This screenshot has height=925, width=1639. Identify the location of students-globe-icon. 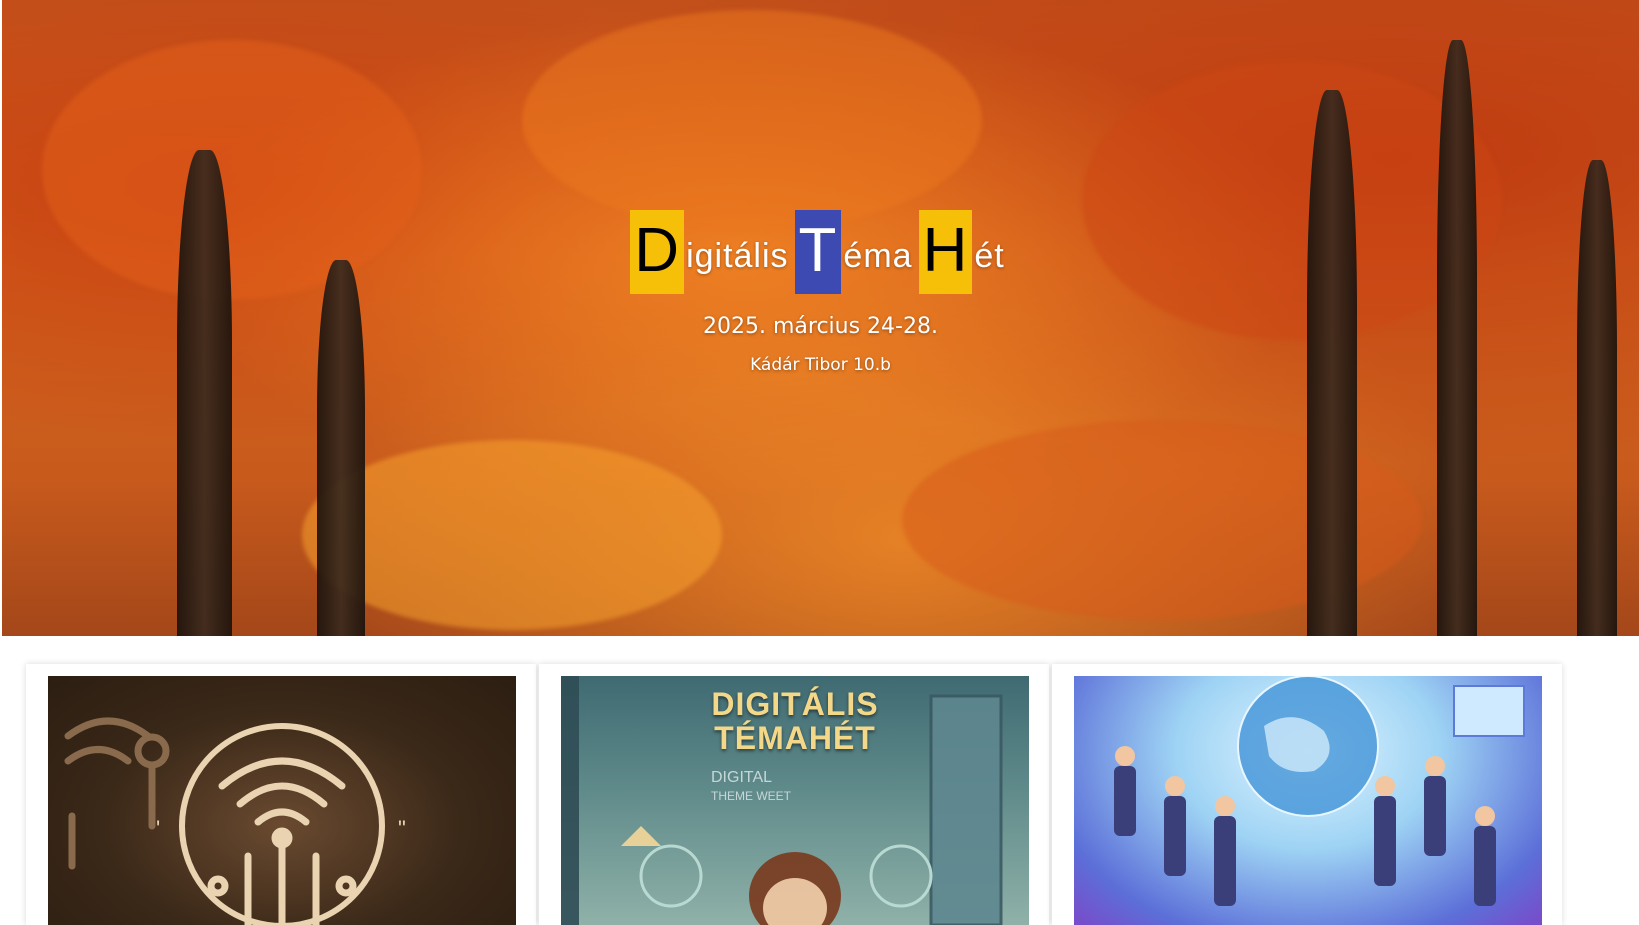
(1319, 791).